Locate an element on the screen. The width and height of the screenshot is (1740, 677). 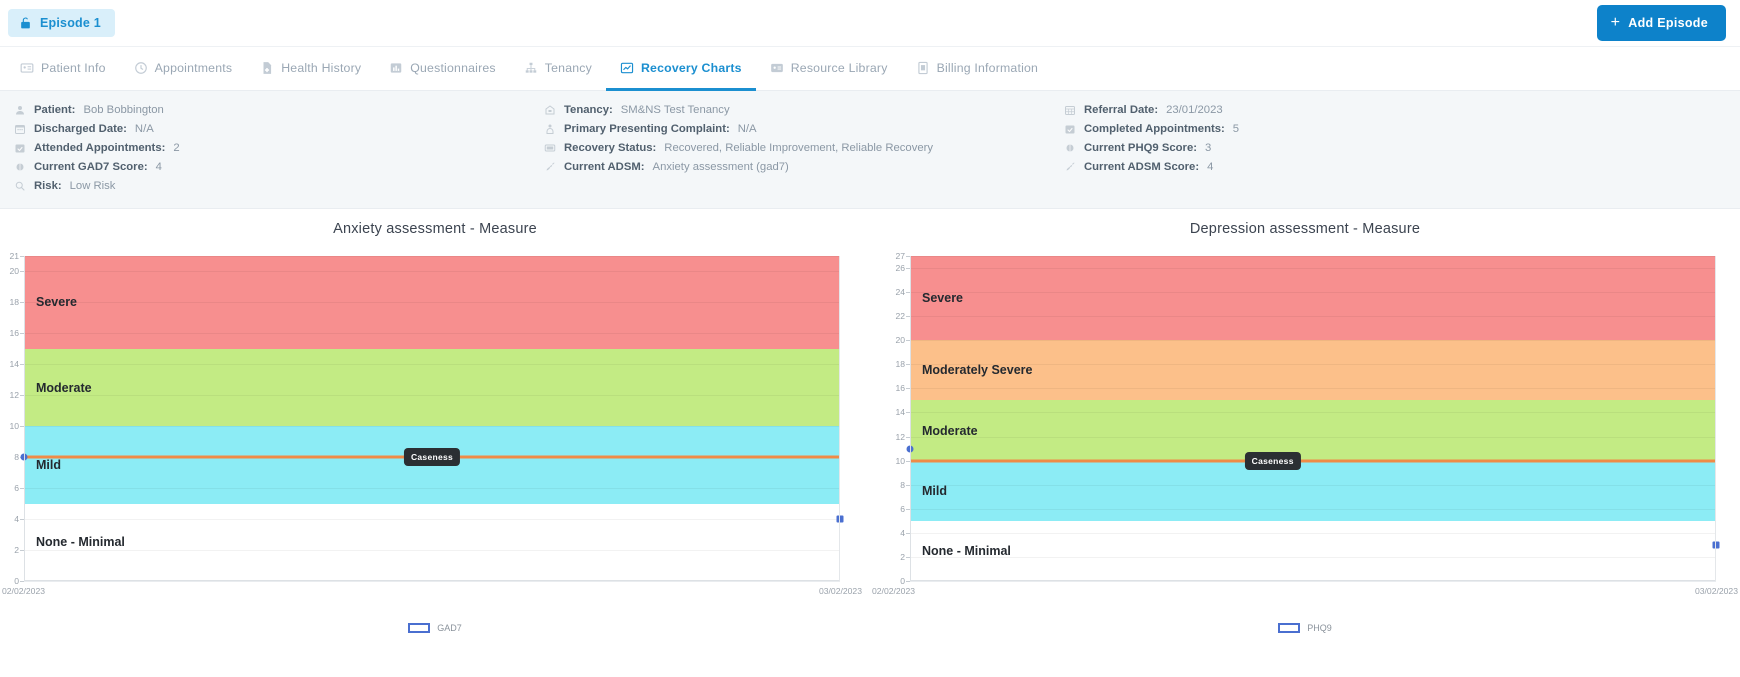
id-card-icon is located at coordinates (27, 68).